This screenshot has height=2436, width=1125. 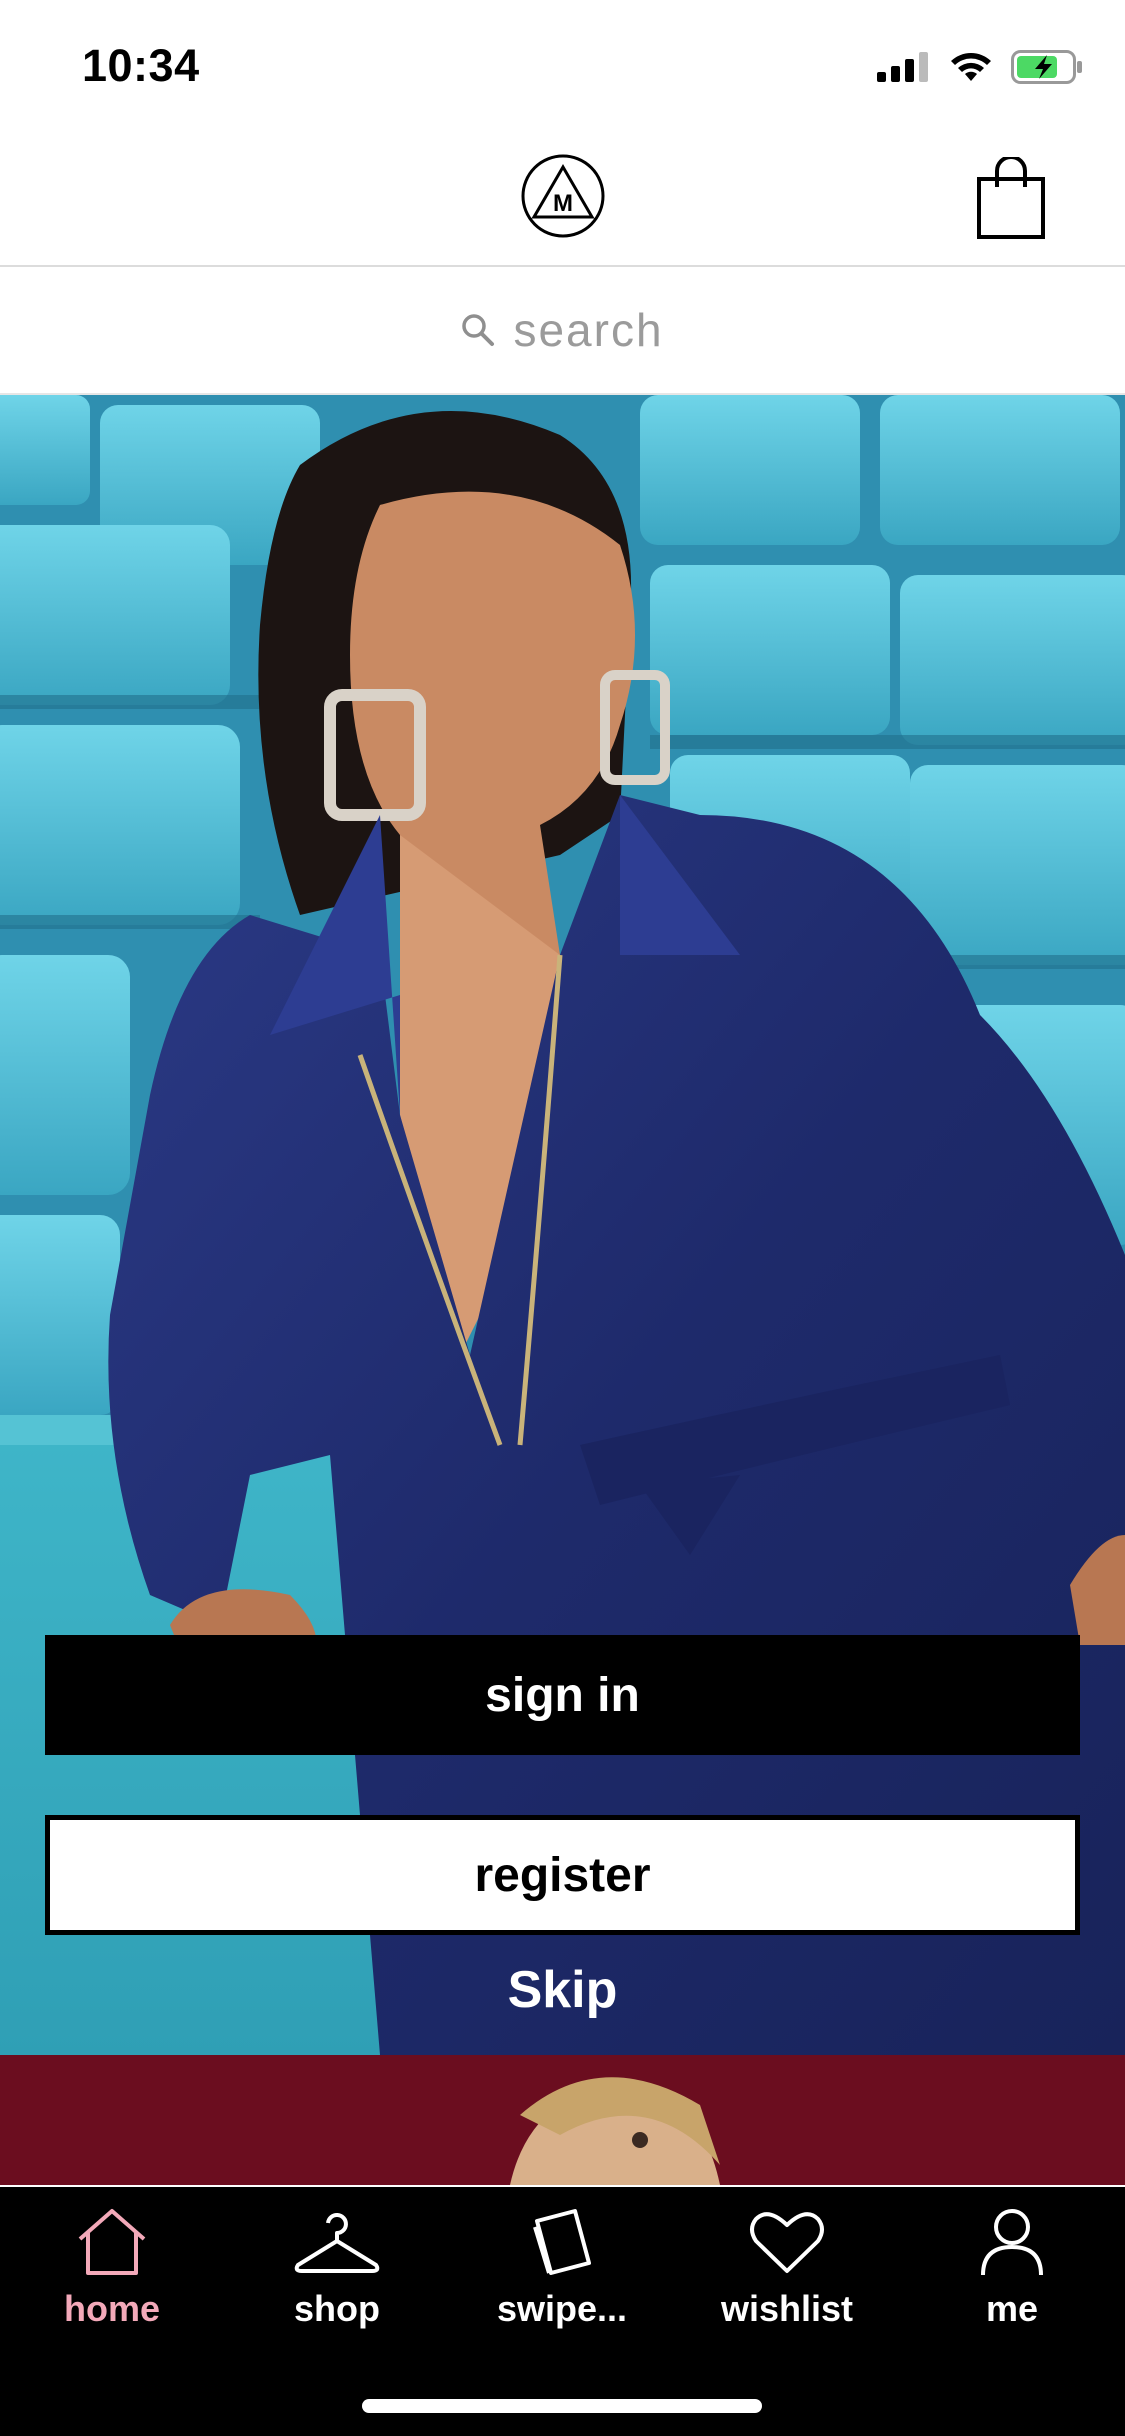 I want to click on tab-wishlist: wishlist, so click(x=787, y=2268).